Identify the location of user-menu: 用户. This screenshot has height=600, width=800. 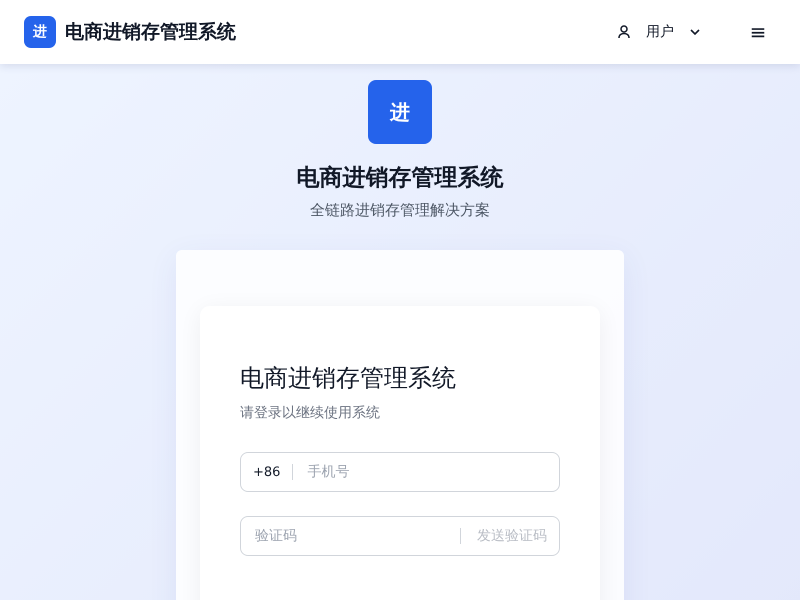
(659, 32).